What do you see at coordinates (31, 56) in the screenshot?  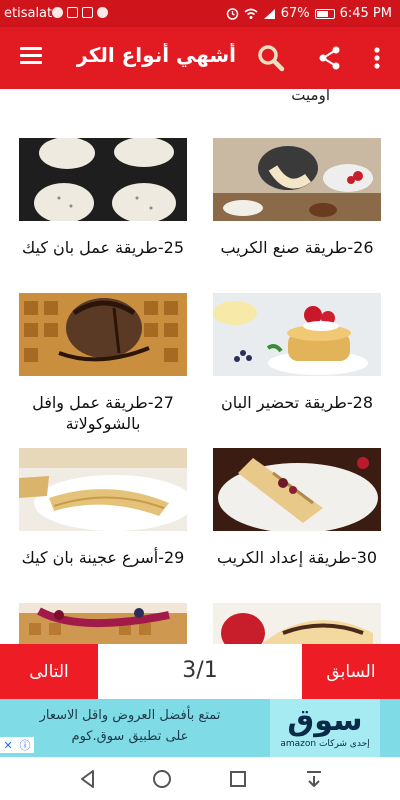 I see `menu-icon` at bounding box center [31, 56].